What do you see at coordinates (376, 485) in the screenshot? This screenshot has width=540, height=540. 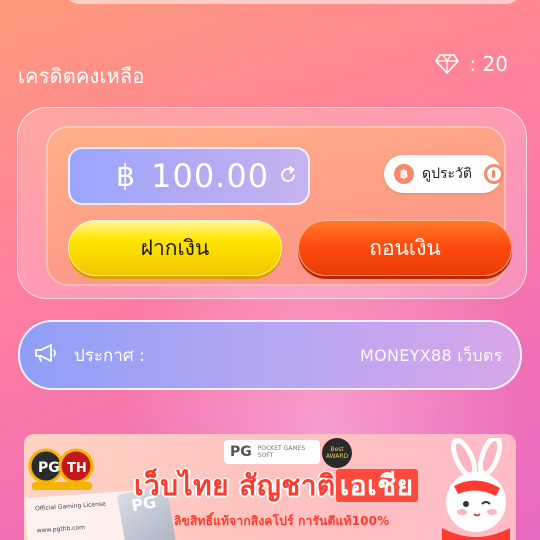 I see `banner-title-part2: เอเชีย` at bounding box center [376, 485].